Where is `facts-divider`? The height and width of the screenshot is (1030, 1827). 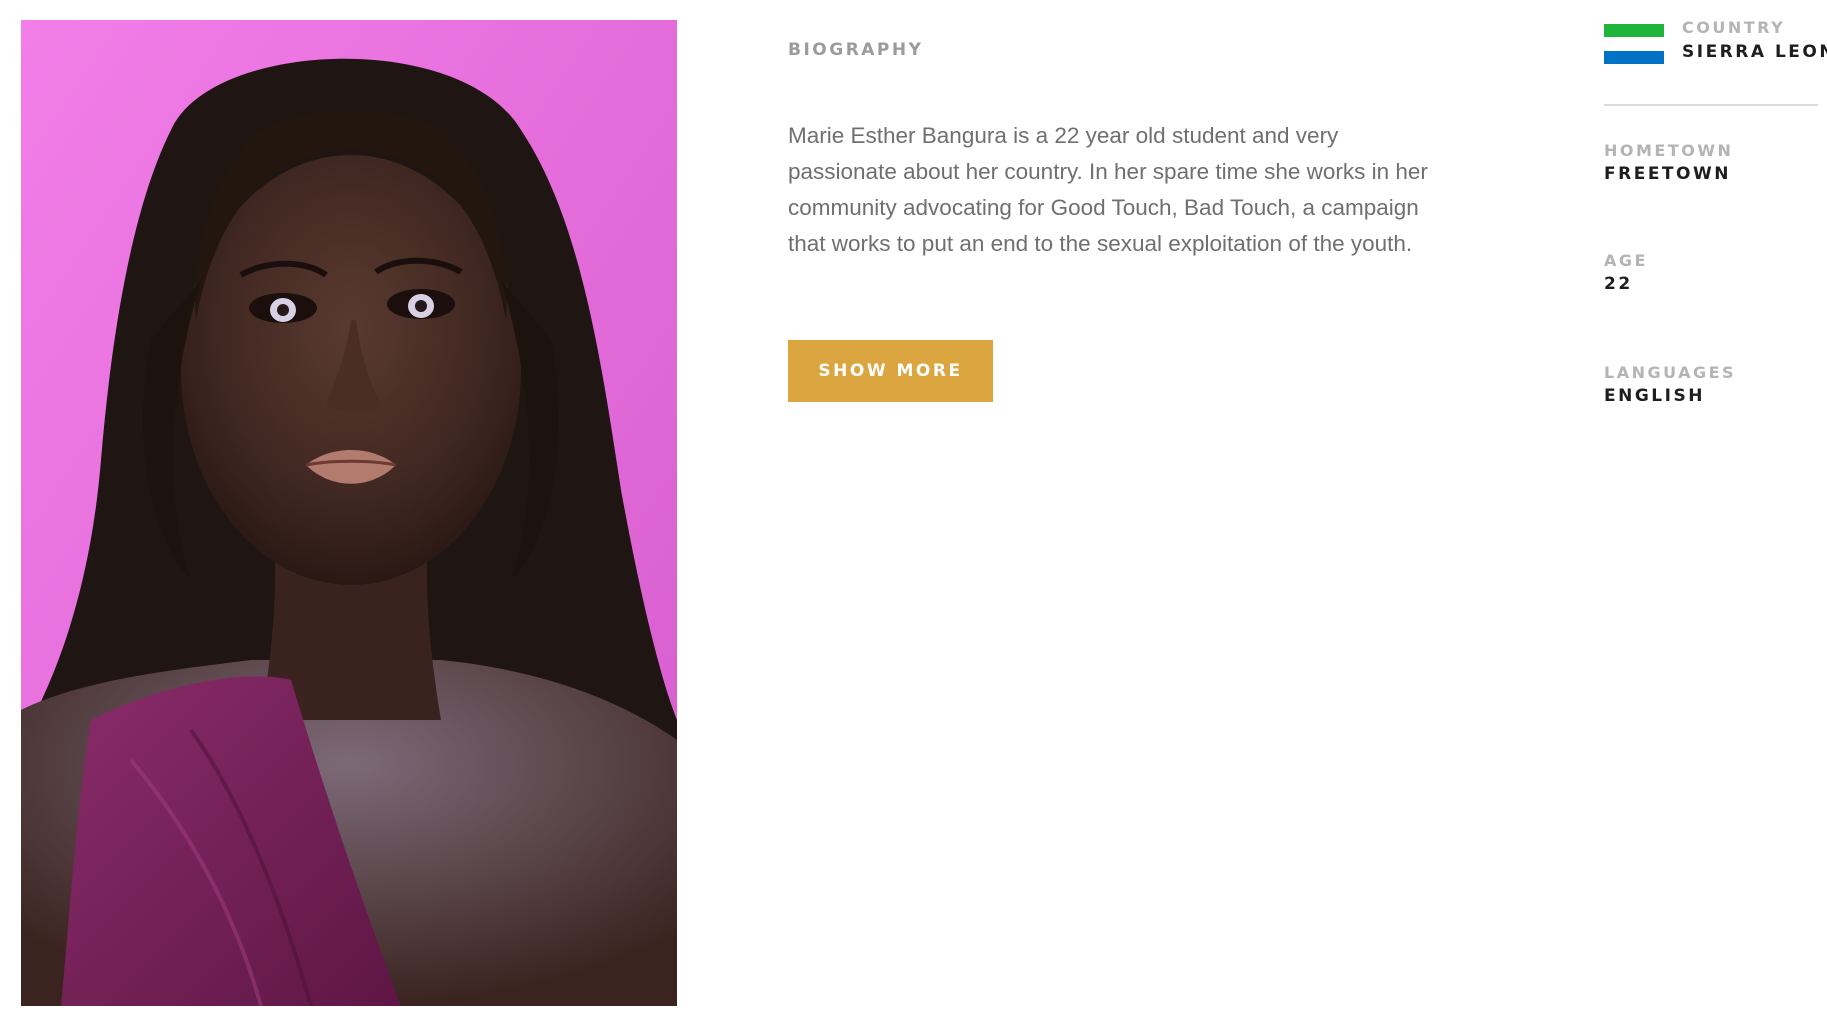 facts-divider is located at coordinates (1711, 105).